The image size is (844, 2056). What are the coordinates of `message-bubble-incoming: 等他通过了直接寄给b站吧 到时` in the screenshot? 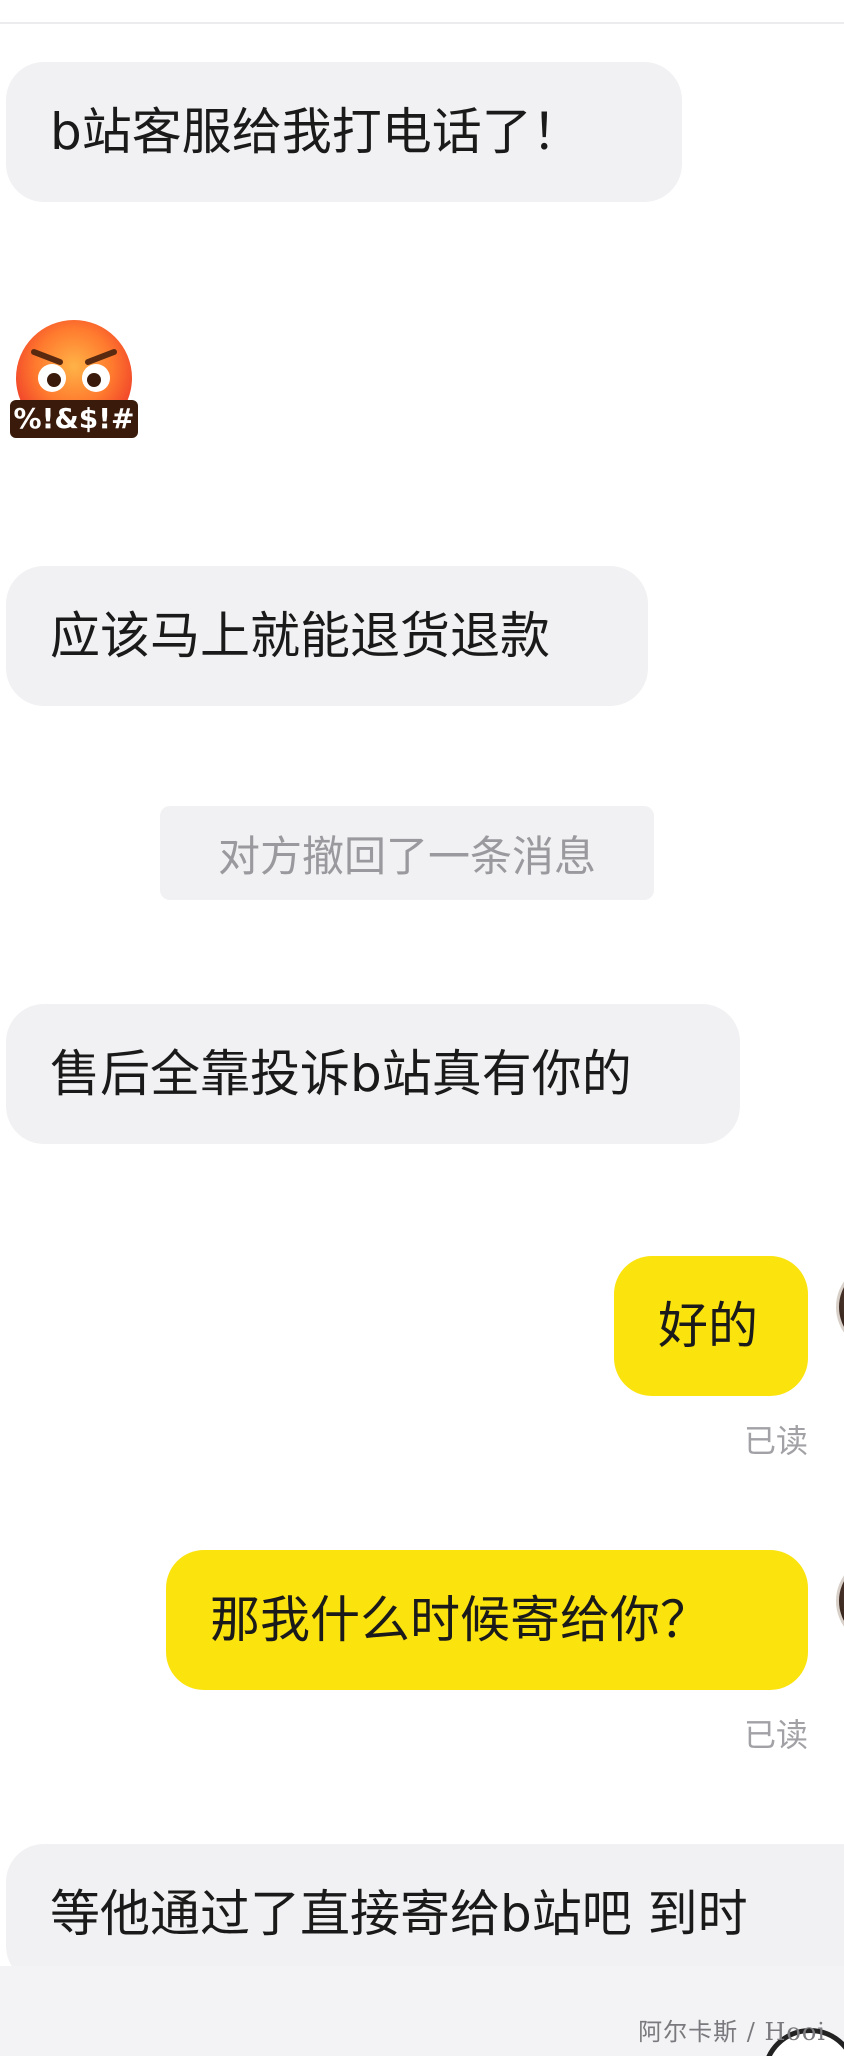 It's located at (425, 1914).